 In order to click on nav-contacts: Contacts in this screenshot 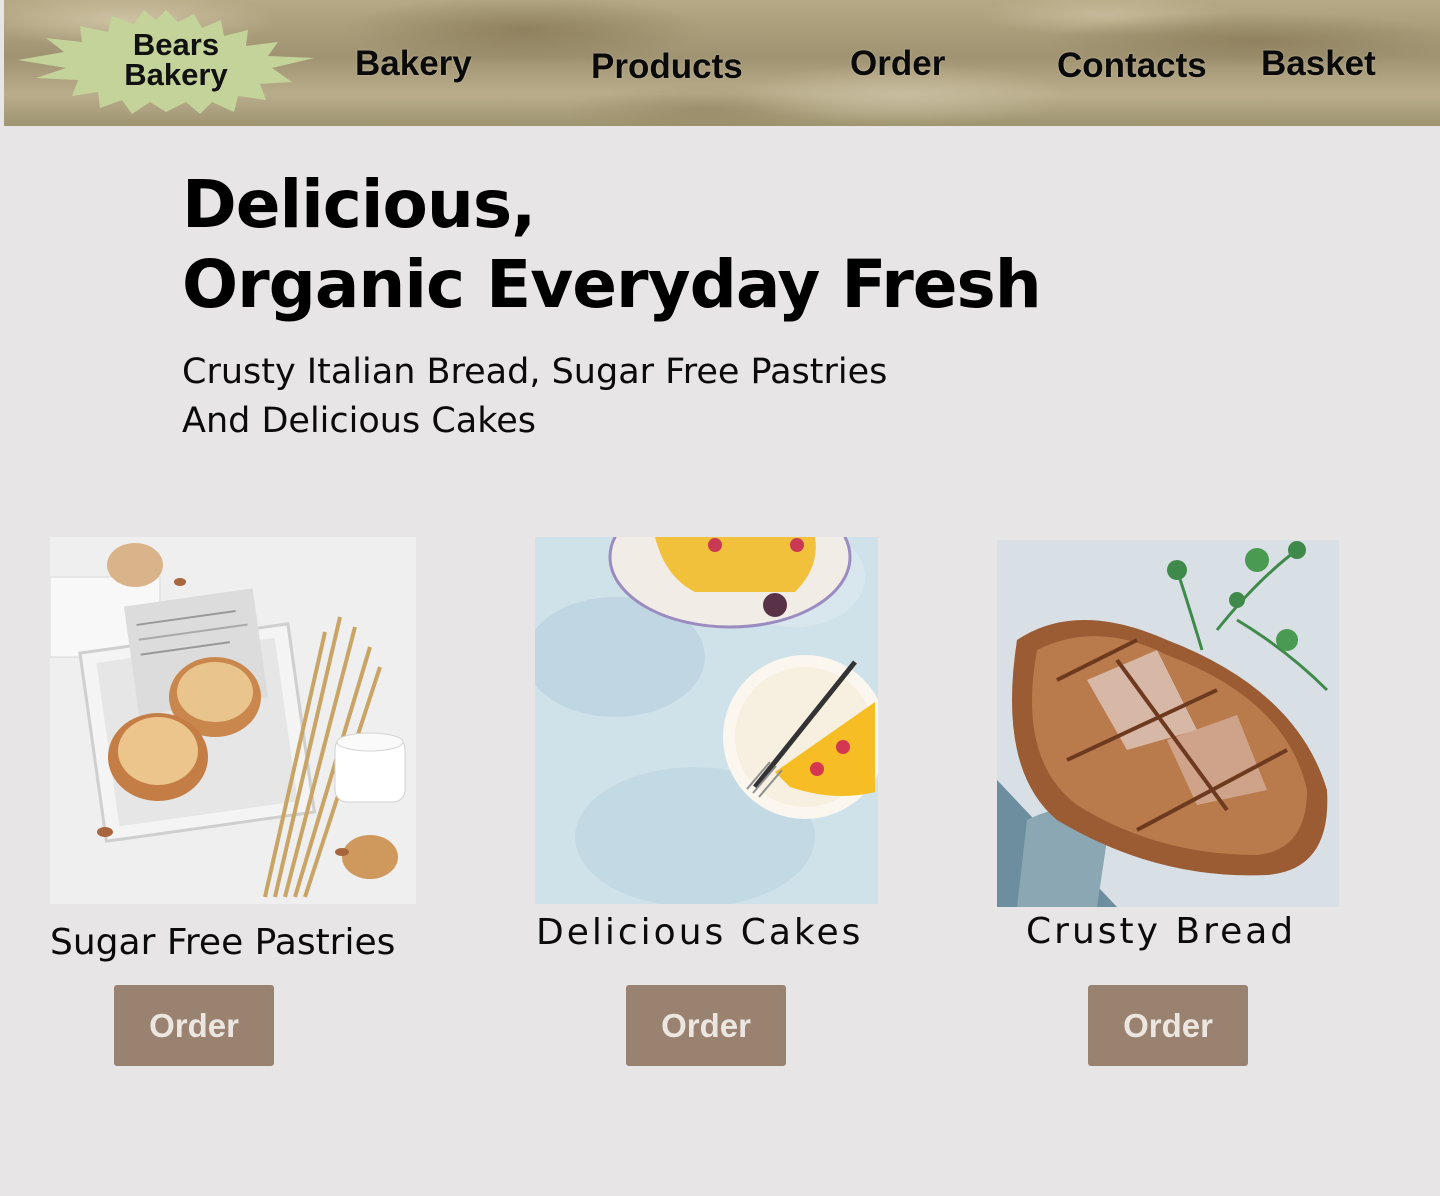, I will do `click(1132, 66)`.